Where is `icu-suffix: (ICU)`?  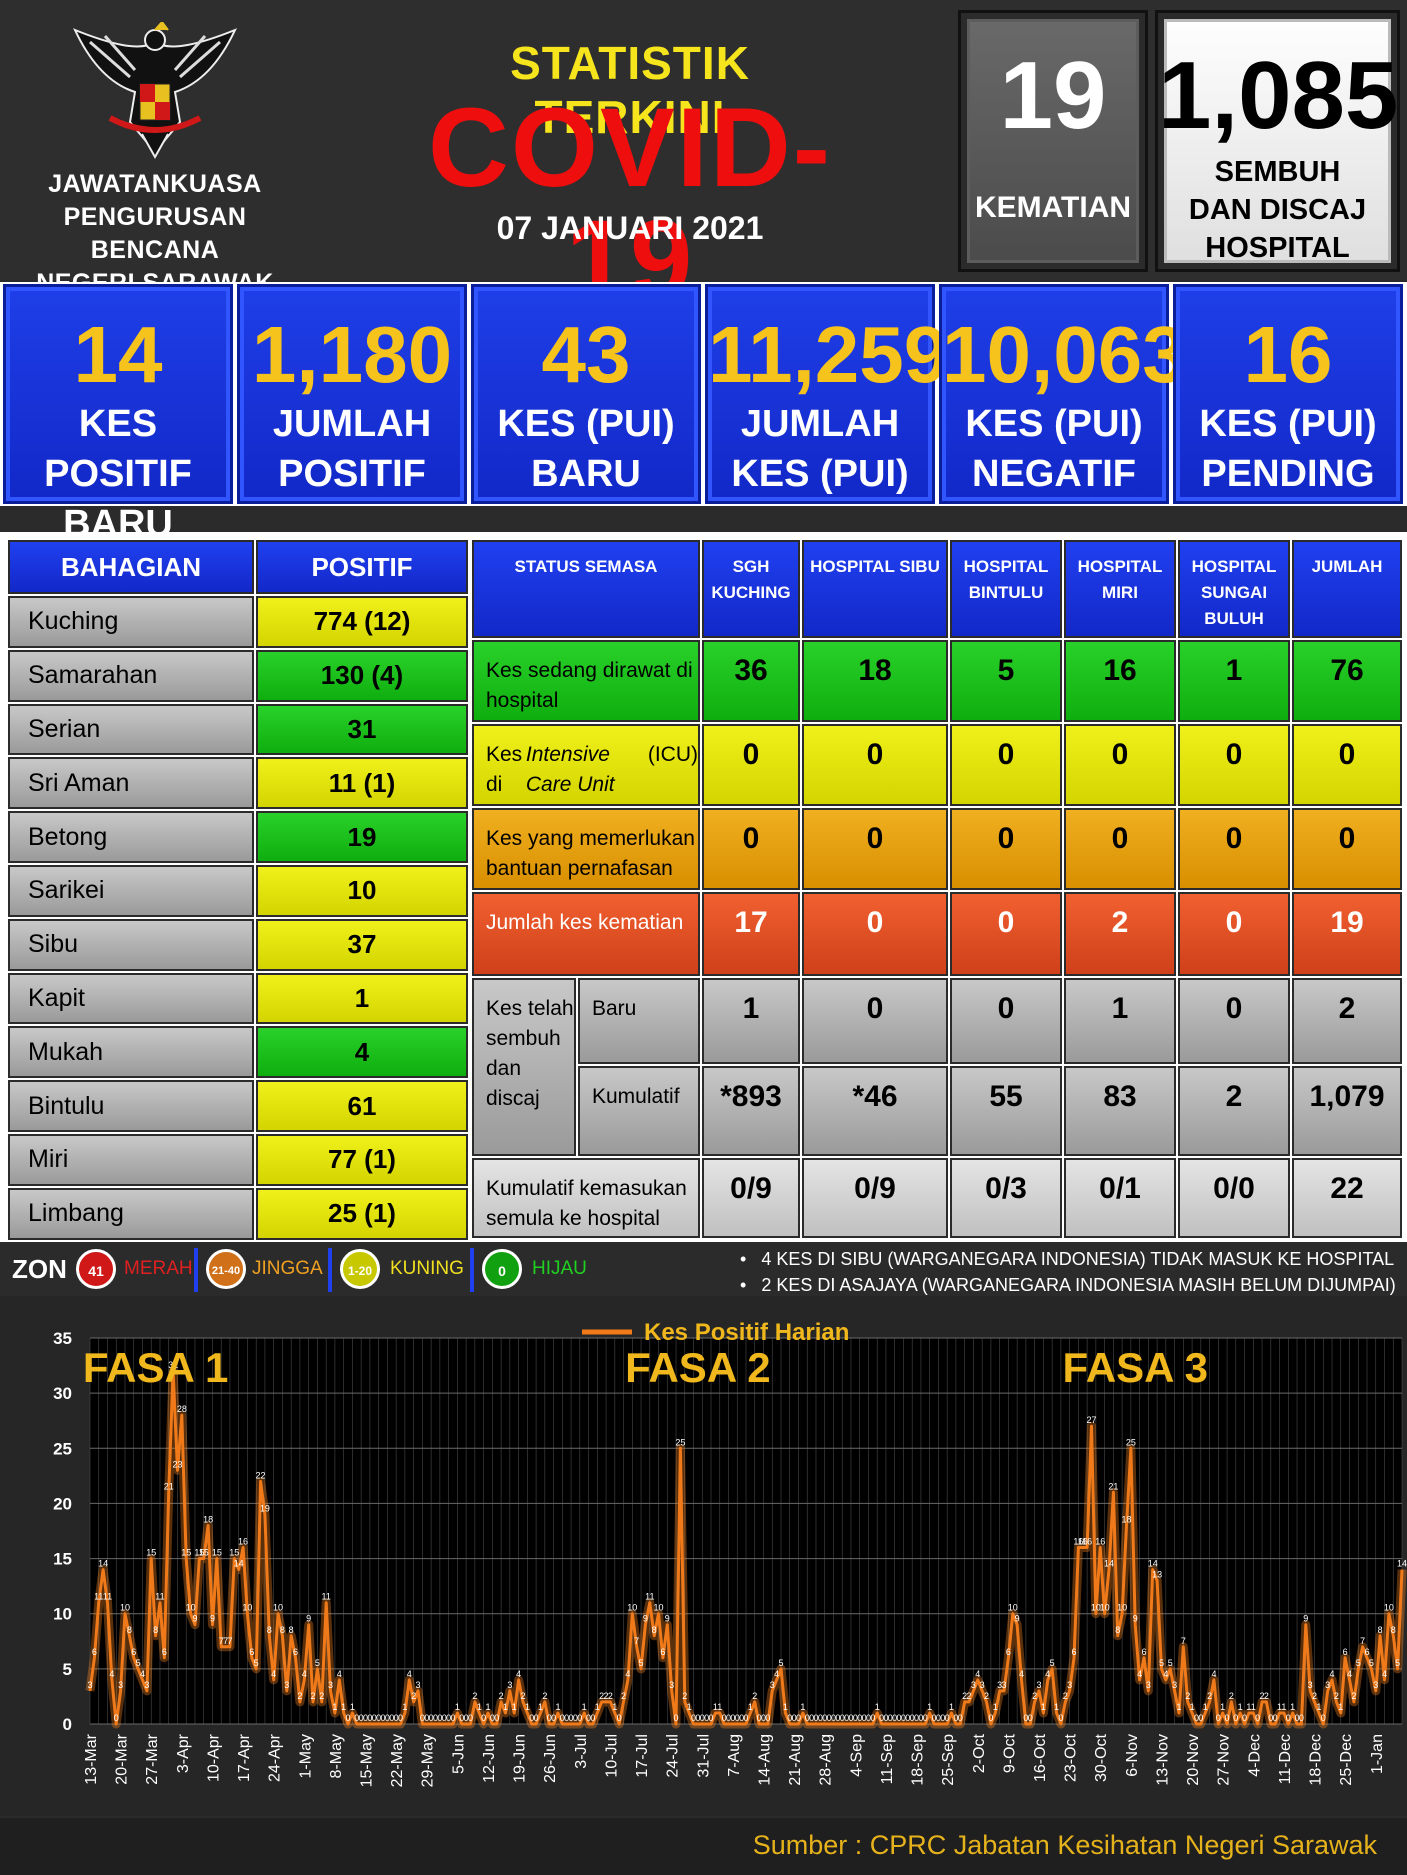
icu-suffix: (ICU) is located at coordinates (672, 754).